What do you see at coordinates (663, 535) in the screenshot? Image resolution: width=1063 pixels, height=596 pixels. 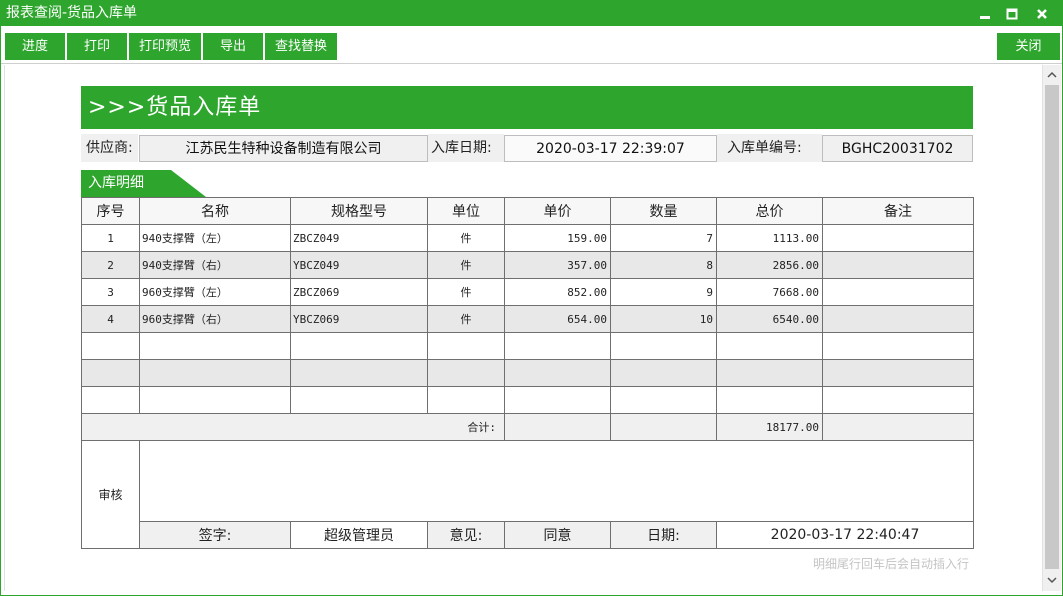 I see `audit-date-label: 日期:` at bounding box center [663, 535].